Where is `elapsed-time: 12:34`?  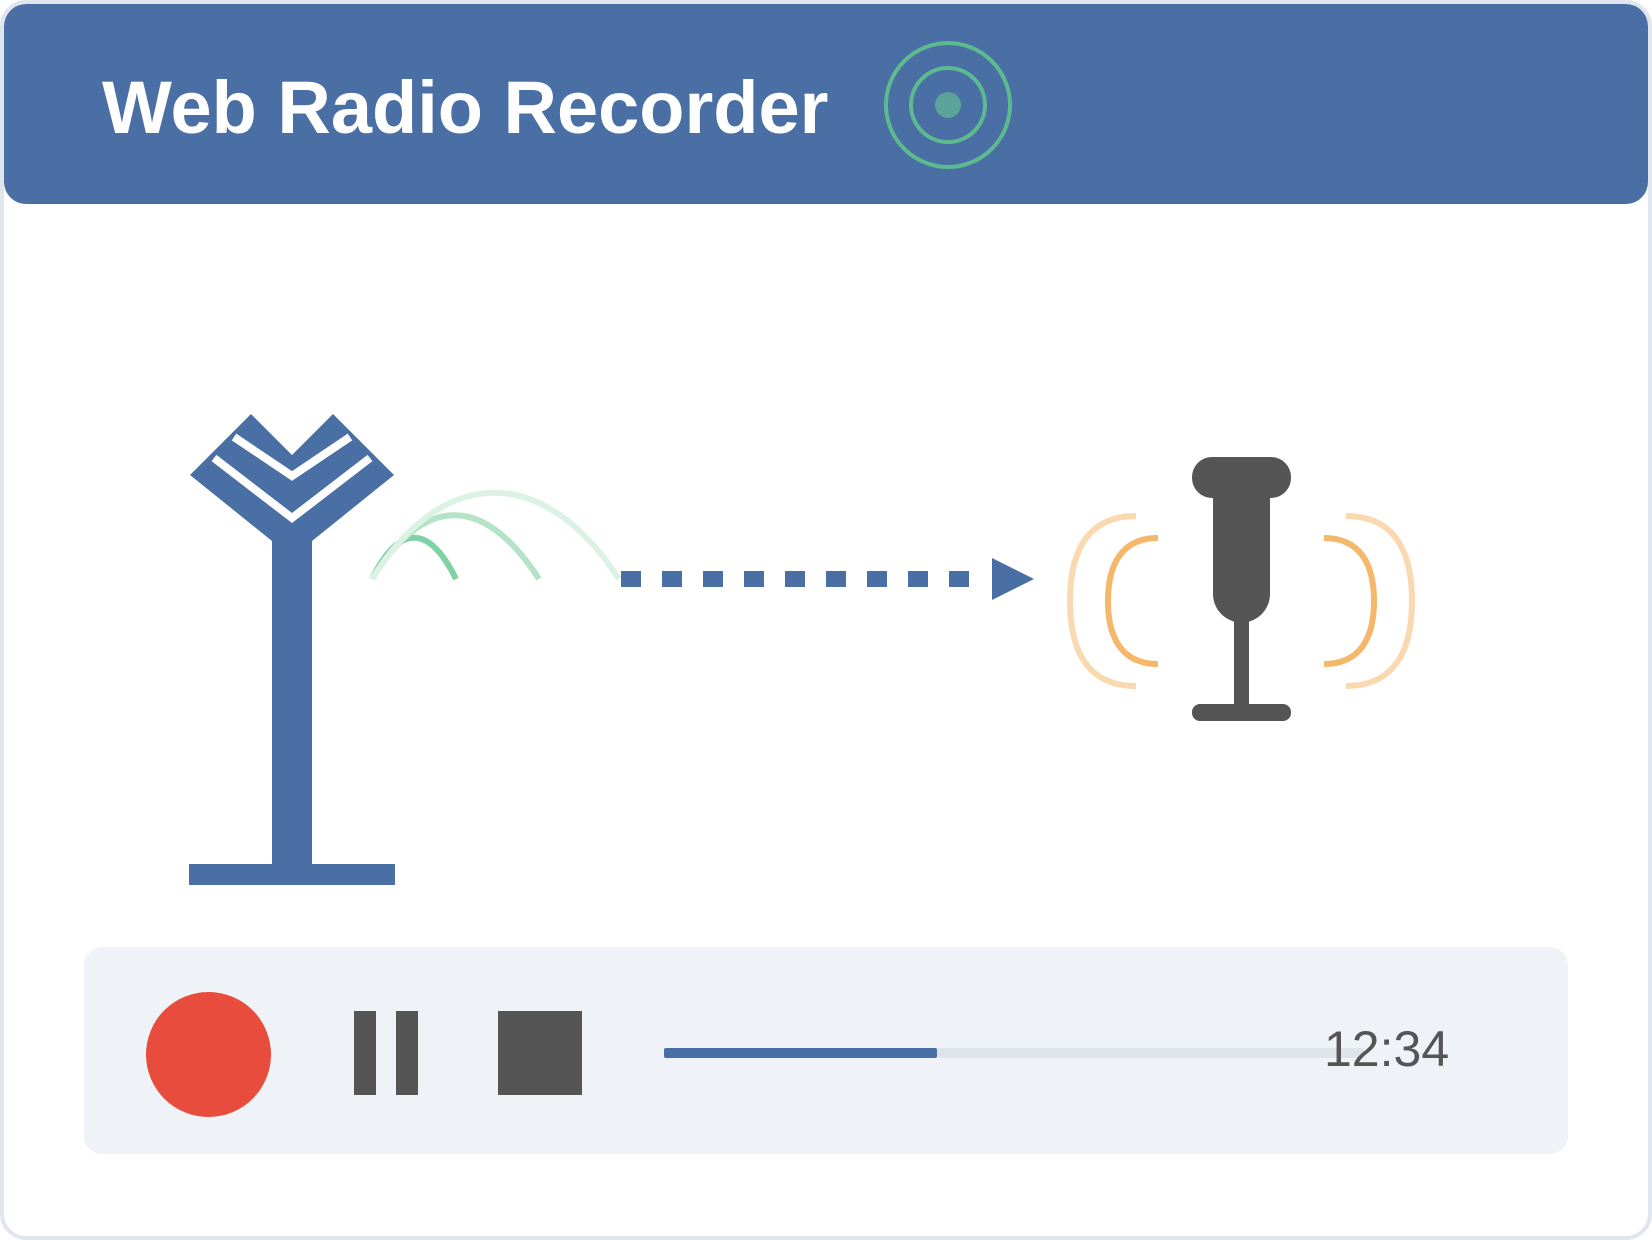 elapsed-time: 12:34 is located at coordinates (1387, 1049).